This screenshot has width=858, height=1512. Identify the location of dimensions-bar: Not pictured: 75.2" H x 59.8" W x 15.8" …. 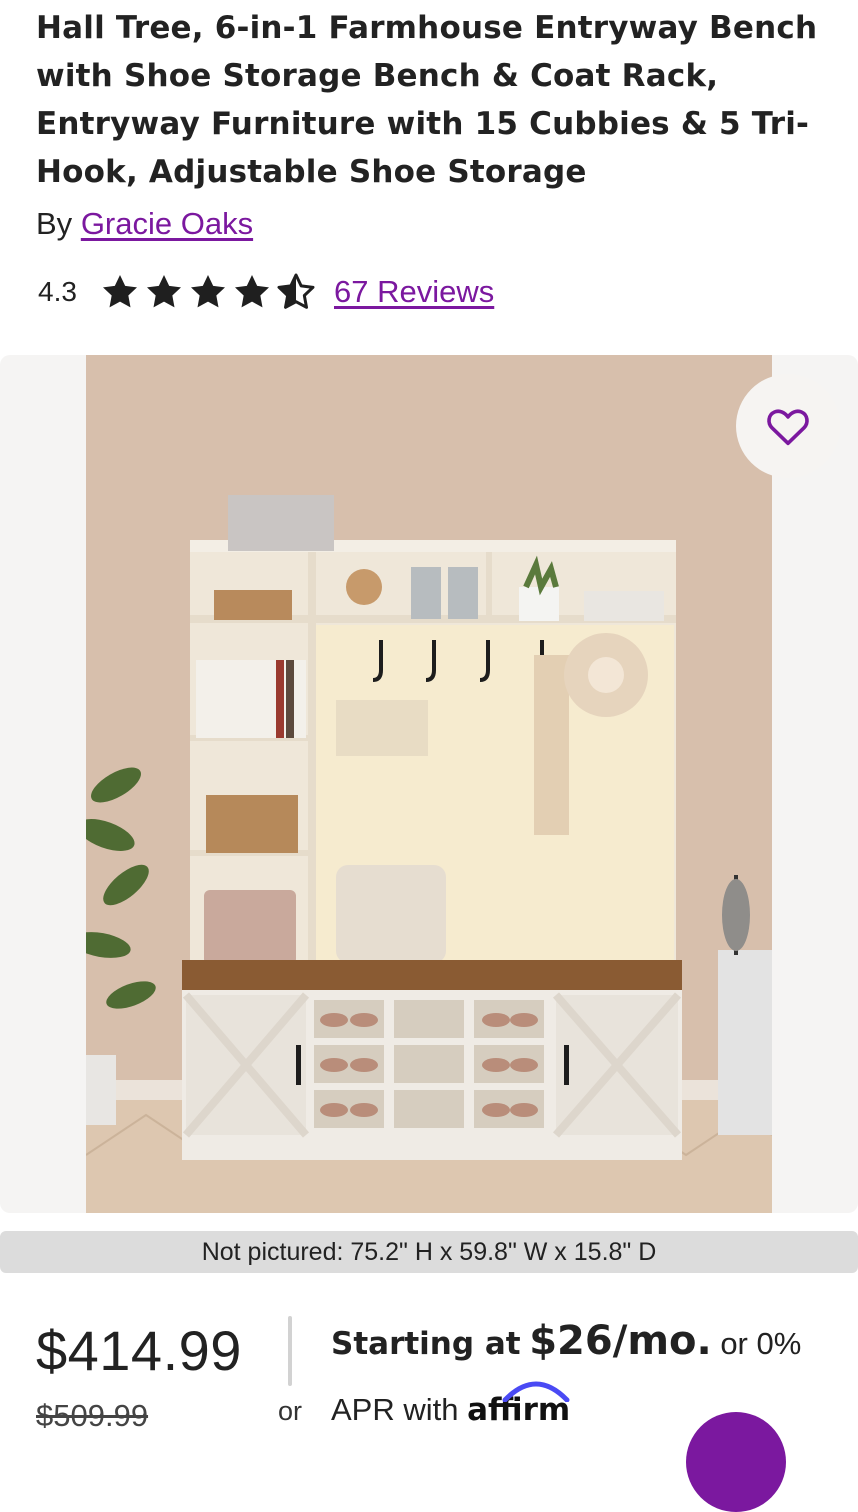
(429, 1252).